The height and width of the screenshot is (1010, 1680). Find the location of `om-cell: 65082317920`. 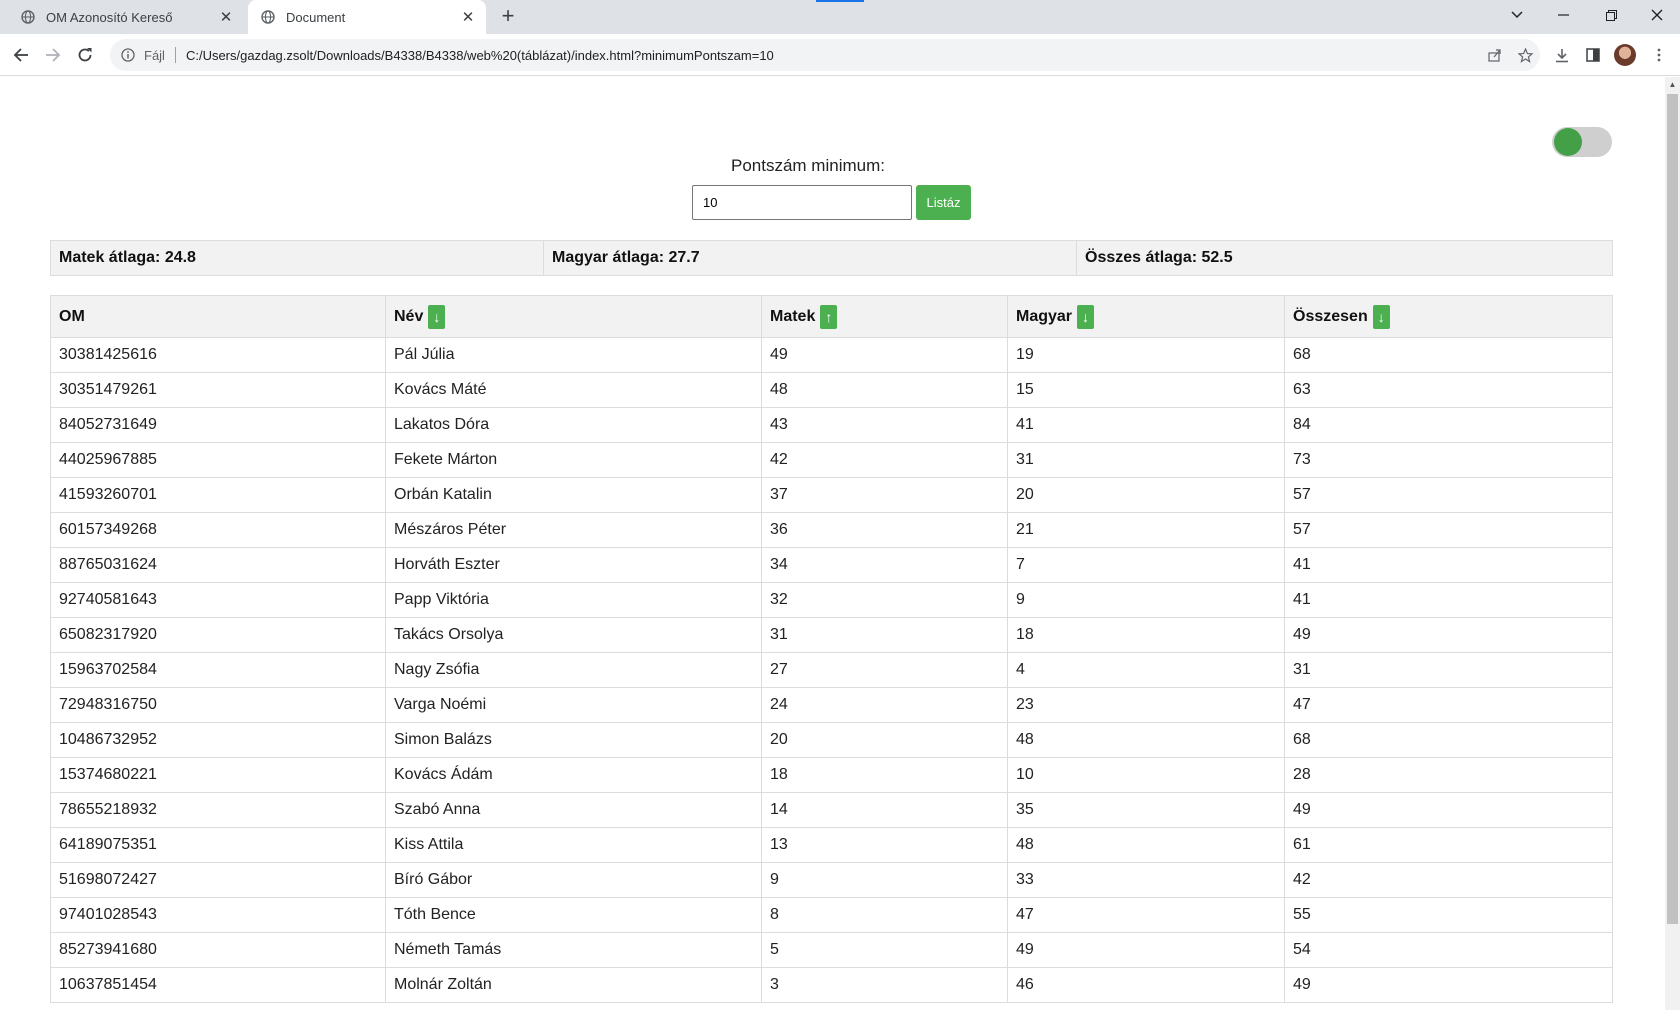

om-cell: 65082317920 is located at coordinates (218, 635).